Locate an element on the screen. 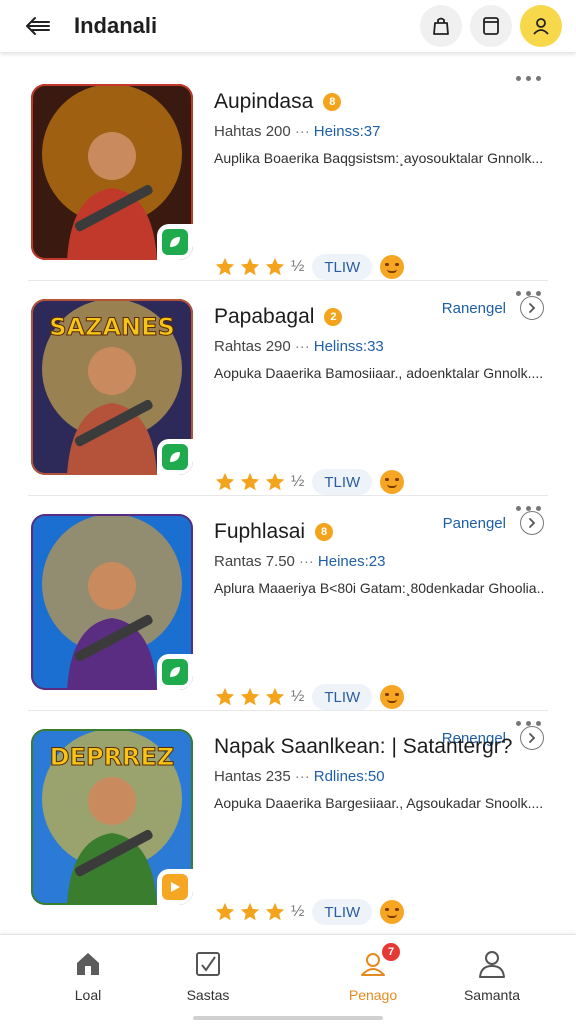 The height and width of the screenshot is (1024, 576). bottom-navigation: Loal Sastas 7 Penago Samanta is located at coordinates (288, 979).